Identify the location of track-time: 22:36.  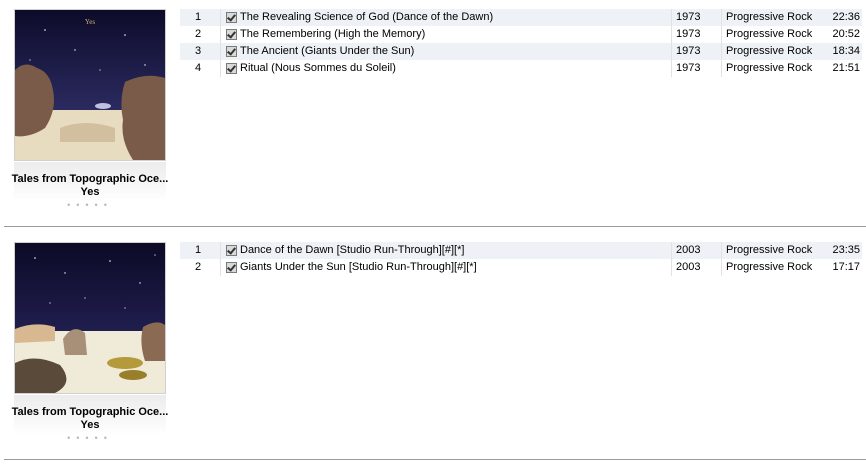
(846, 17).